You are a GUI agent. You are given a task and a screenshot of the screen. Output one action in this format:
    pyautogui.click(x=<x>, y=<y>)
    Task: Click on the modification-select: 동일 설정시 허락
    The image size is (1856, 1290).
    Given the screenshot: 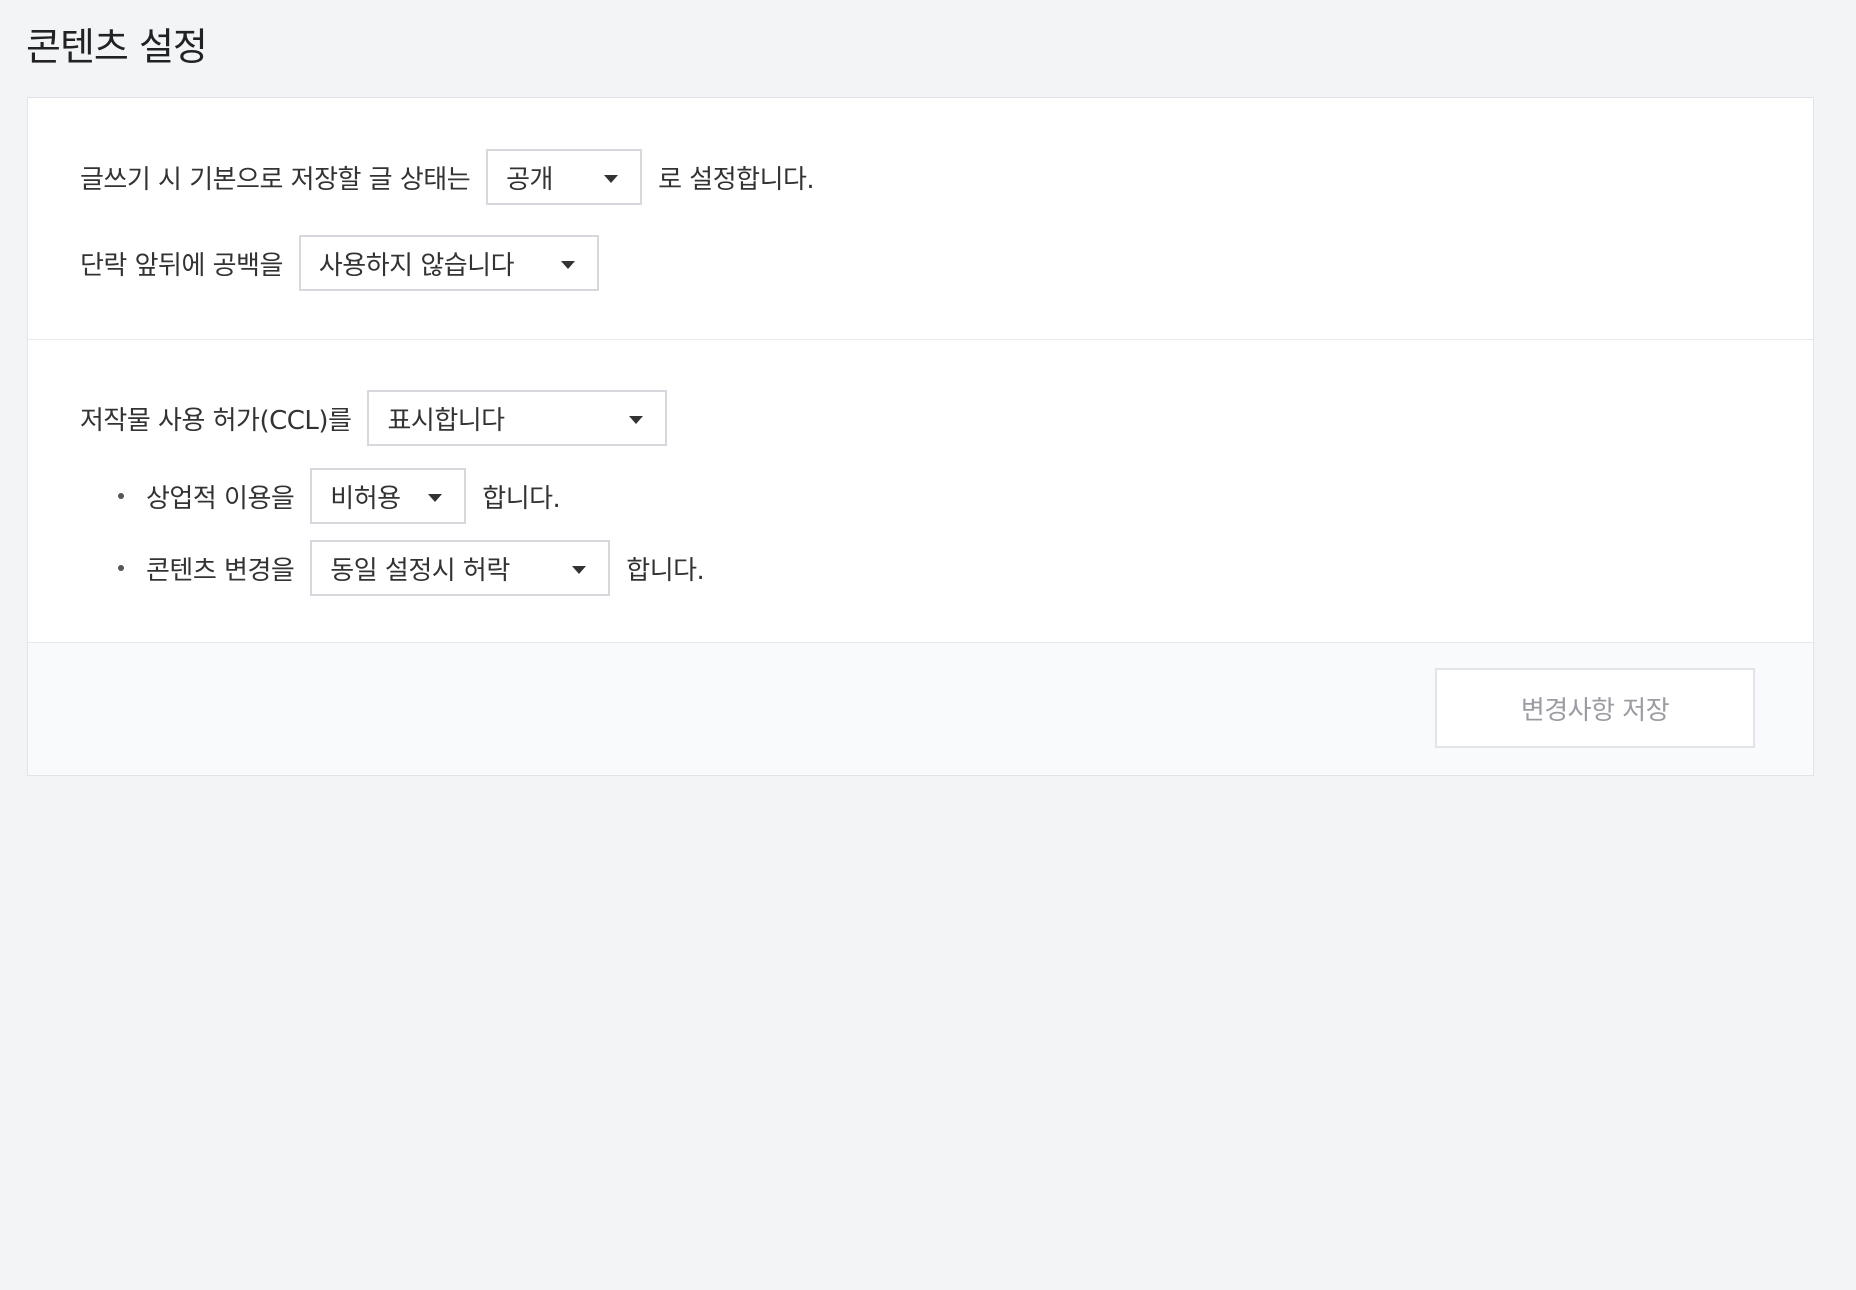 What is the action you would take?
    pyautogui.click(x=460, y=568)
    